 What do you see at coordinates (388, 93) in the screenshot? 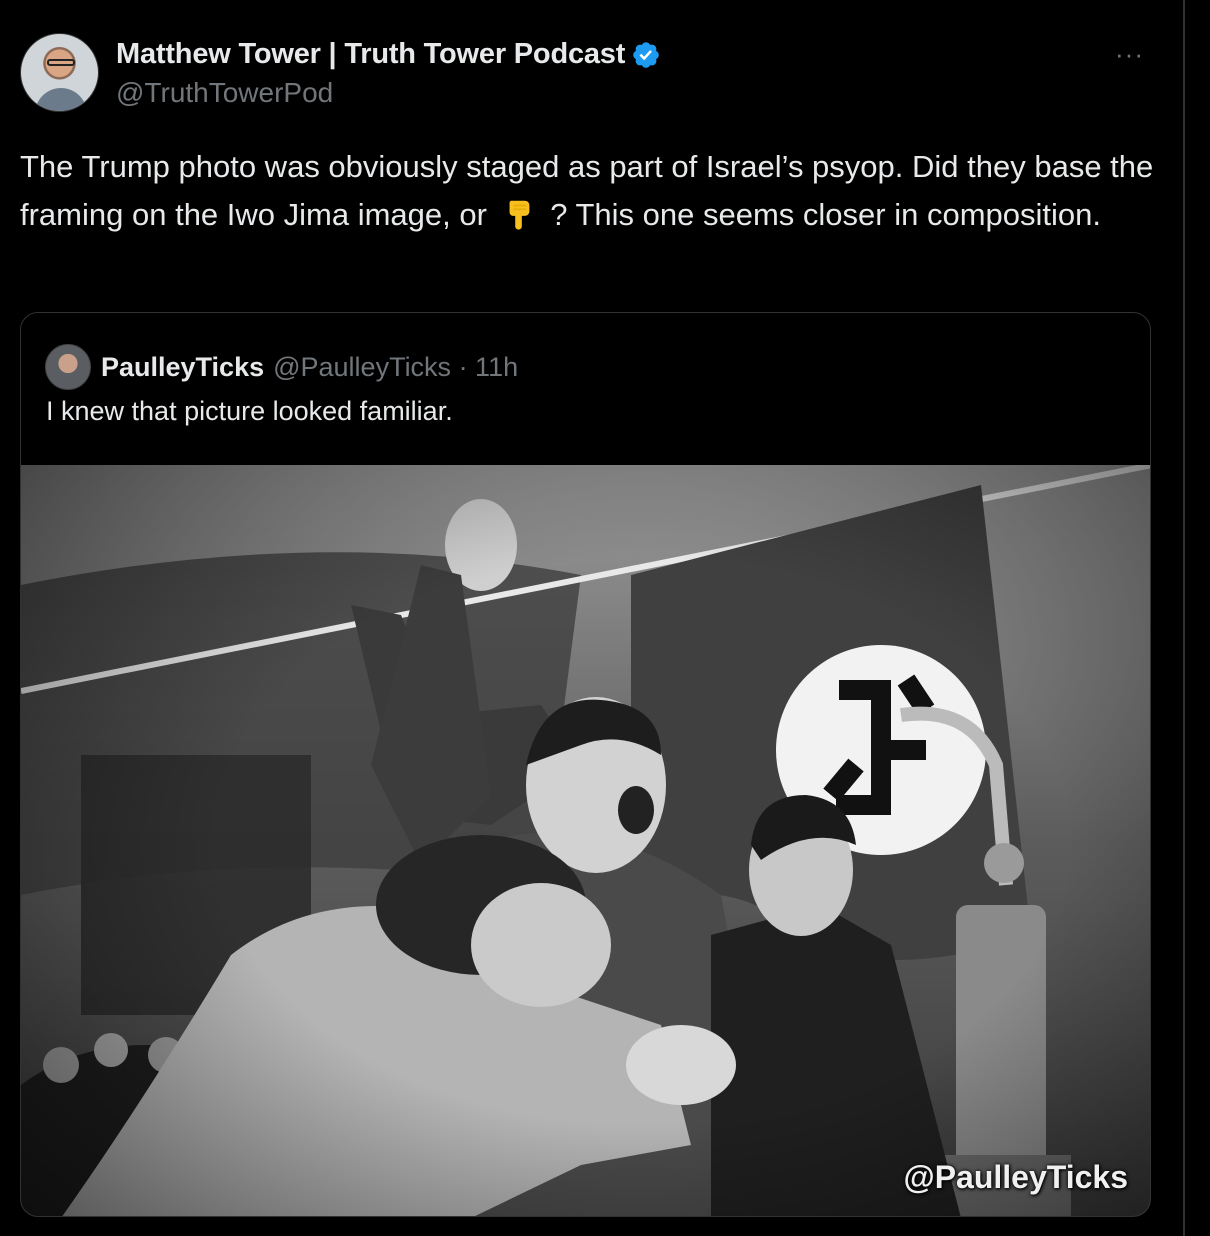
I see `author-handle: @TruthTowerPod` at bounding box center [388, 93].